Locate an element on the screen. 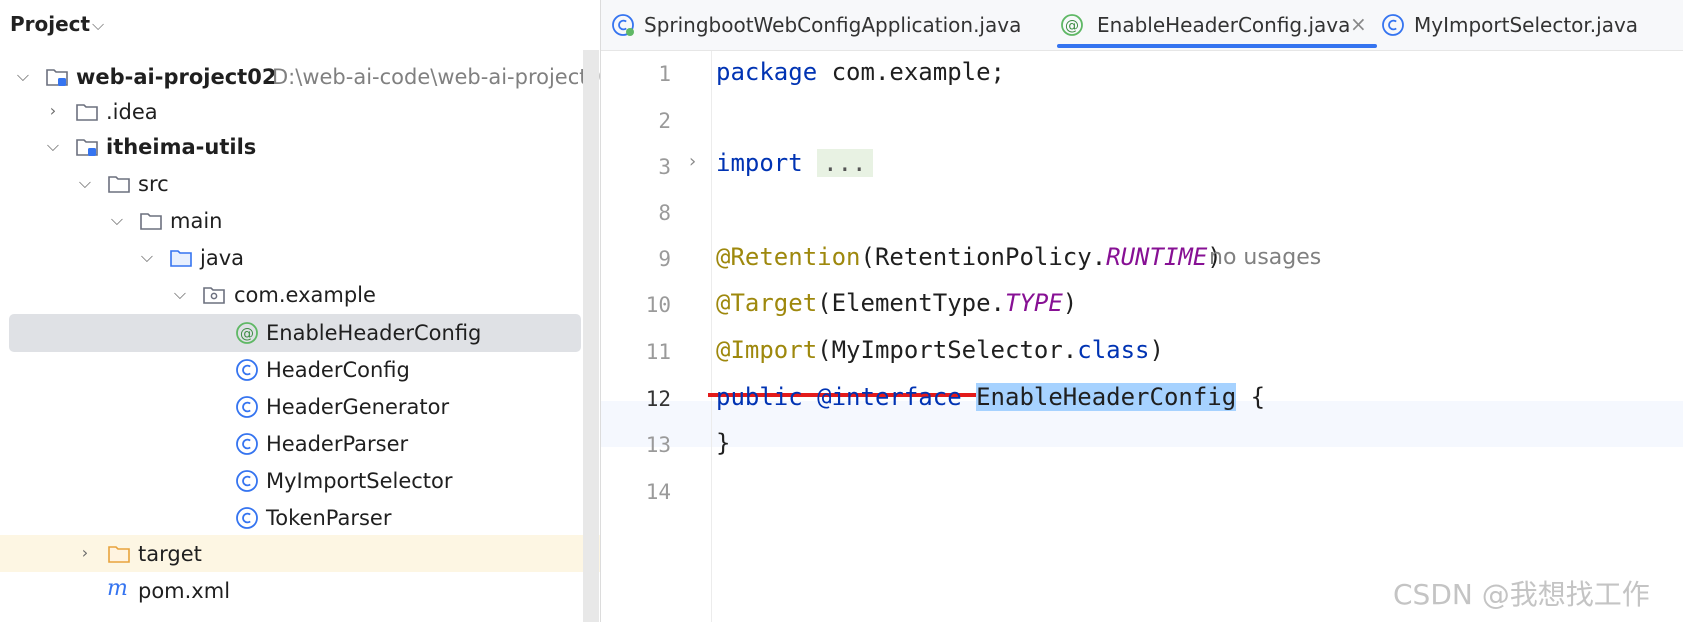 Image resolution: width=1683 pixels, height=622 pixels. annotation-icon: @ is located at coordinates (247, 333).